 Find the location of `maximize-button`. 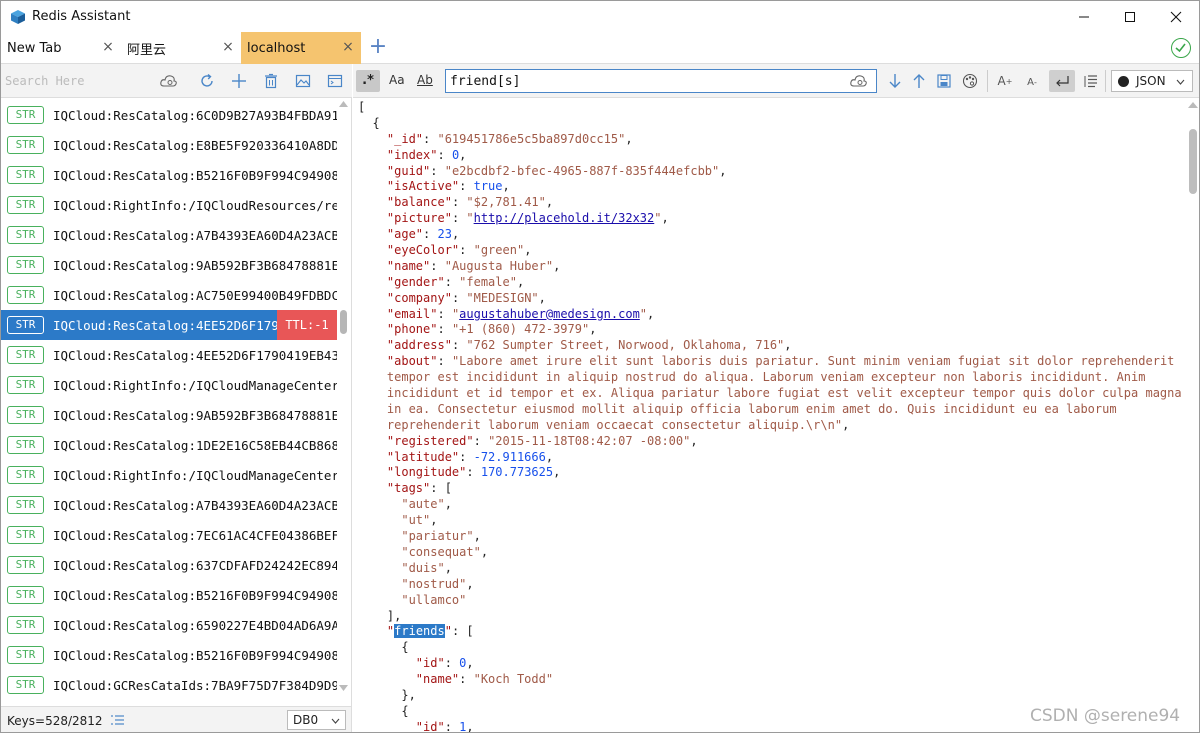

maximize-button is located at coordinates (1130, 16).